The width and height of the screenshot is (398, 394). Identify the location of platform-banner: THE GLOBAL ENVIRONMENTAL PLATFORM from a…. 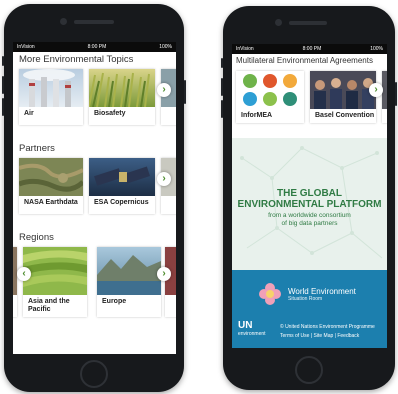
(309, 205).